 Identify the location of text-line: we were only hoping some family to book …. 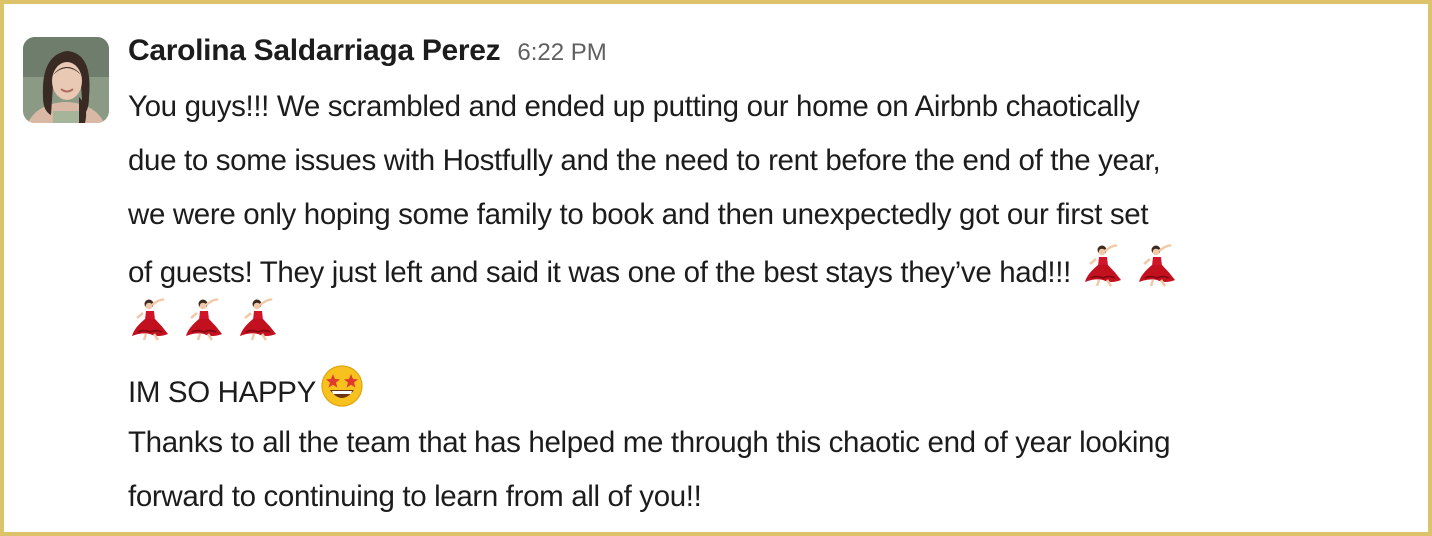
(638, 214).